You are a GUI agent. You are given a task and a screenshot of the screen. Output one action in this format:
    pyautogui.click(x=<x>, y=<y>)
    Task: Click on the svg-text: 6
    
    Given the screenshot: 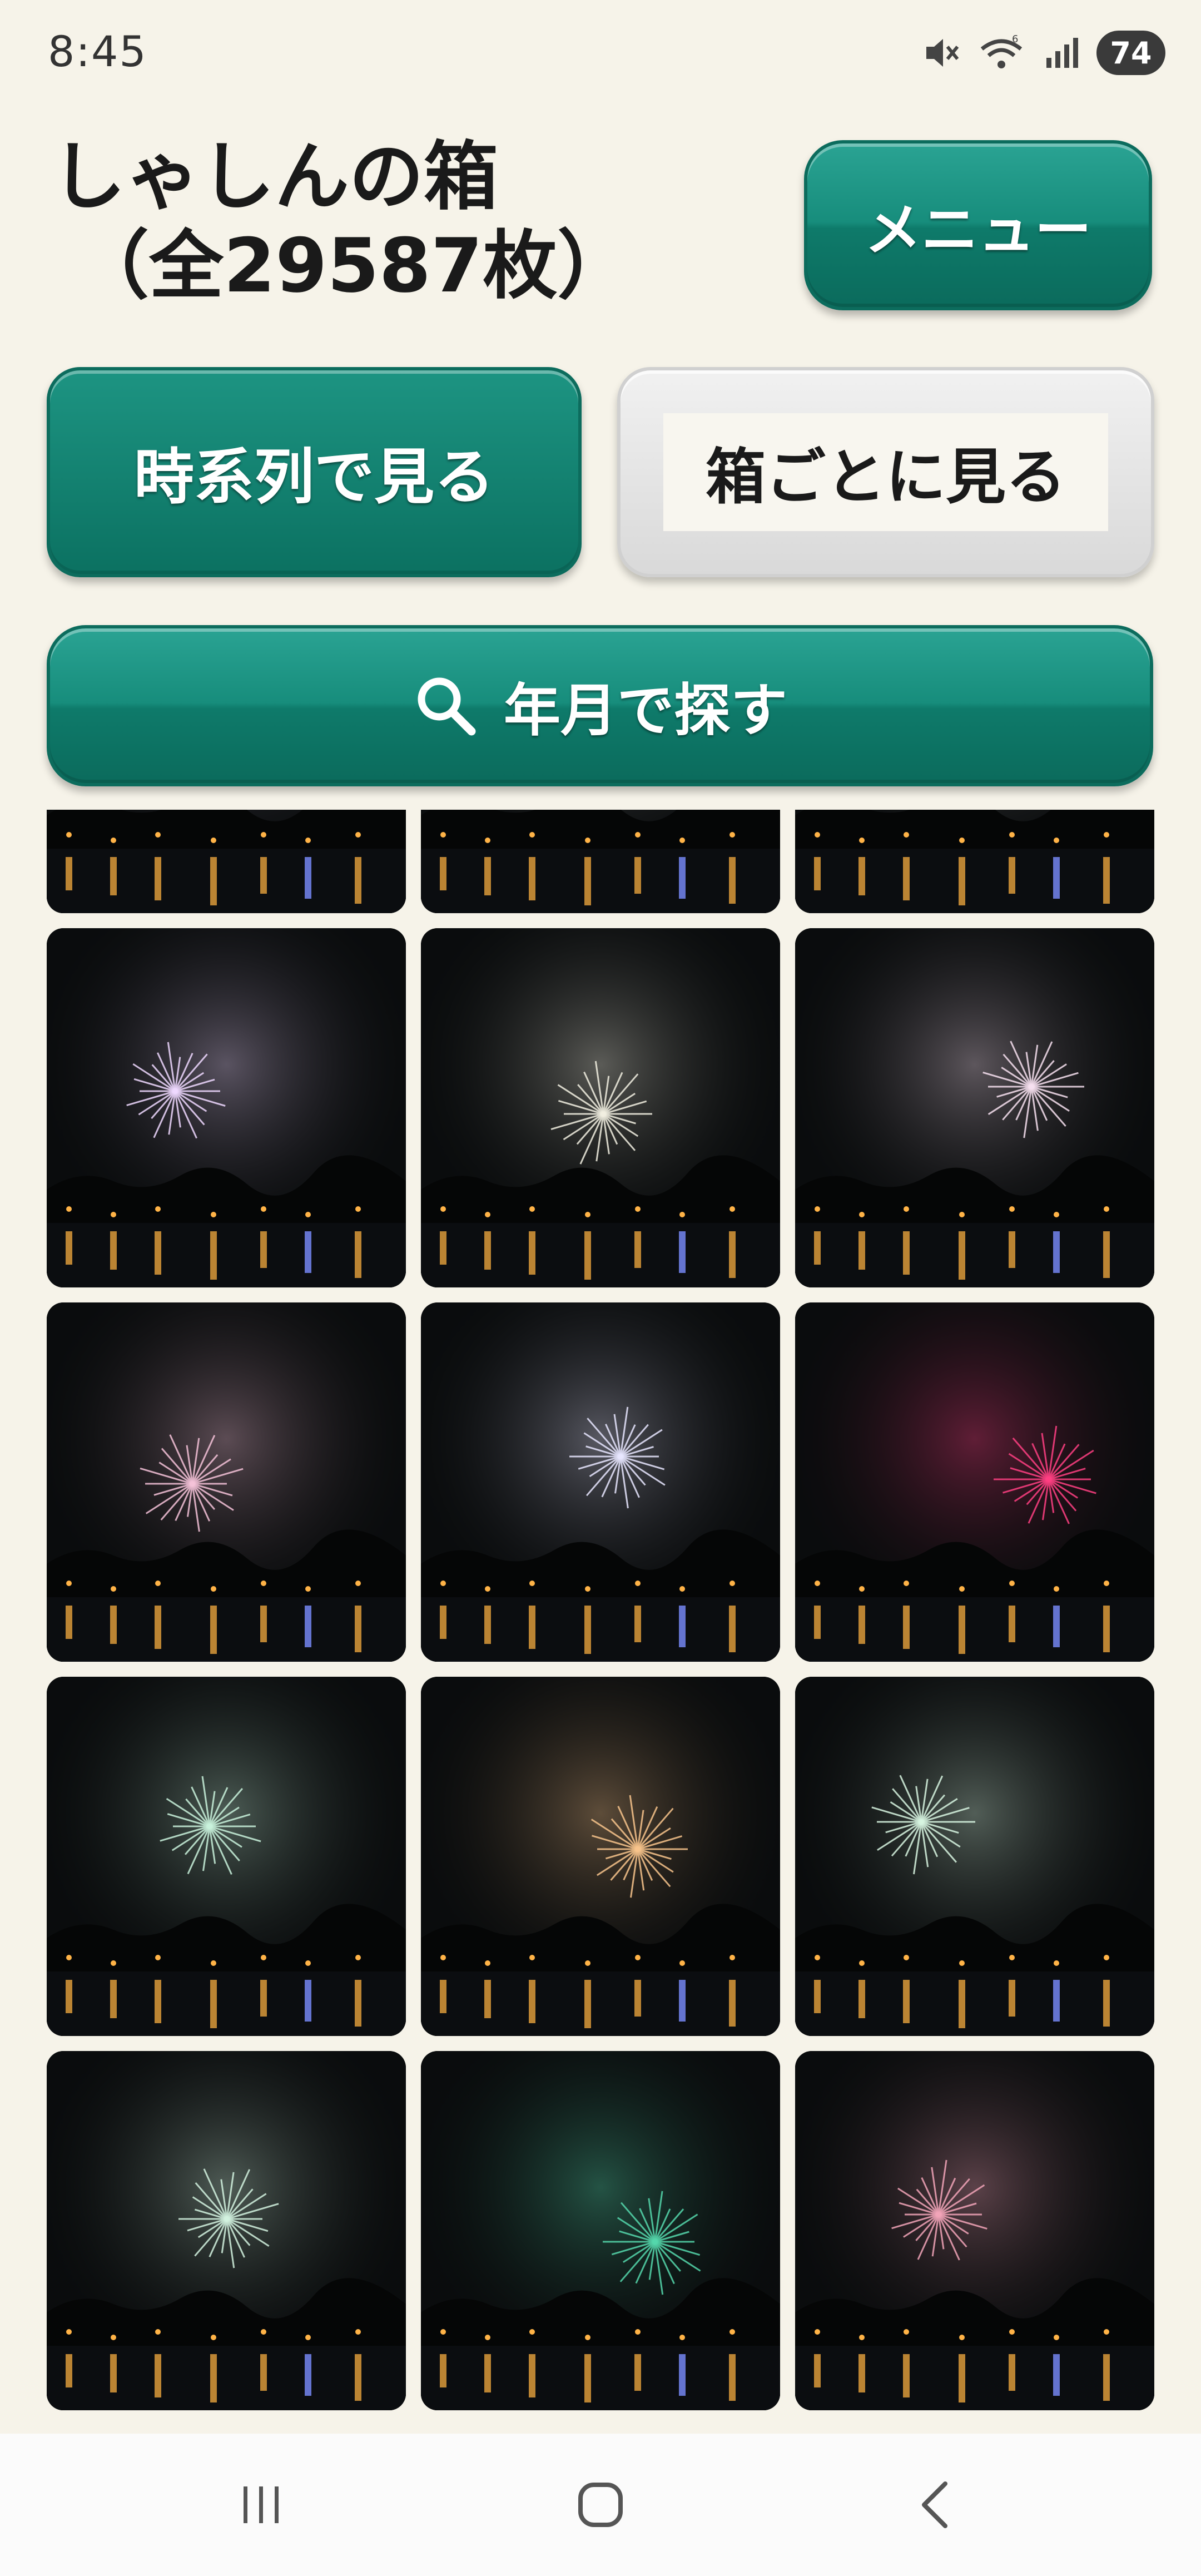 What is the action you would take?
    pyautogui.click(x=1015, y=39)
    